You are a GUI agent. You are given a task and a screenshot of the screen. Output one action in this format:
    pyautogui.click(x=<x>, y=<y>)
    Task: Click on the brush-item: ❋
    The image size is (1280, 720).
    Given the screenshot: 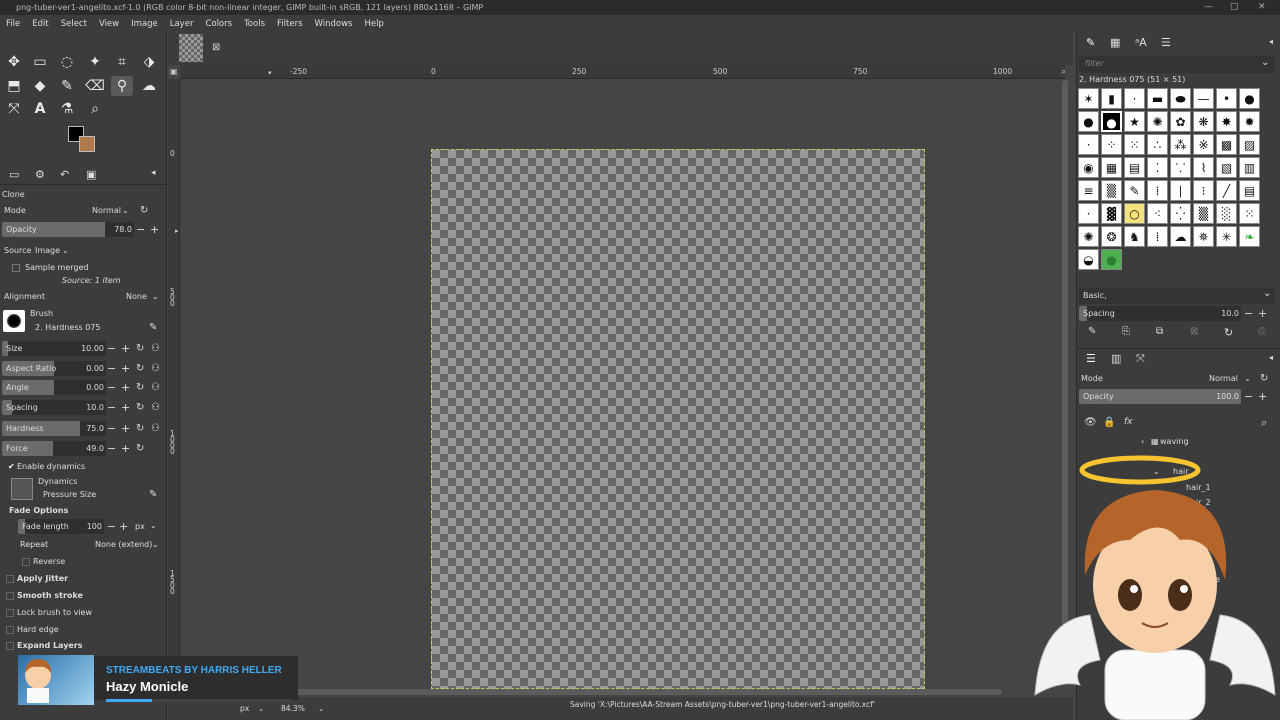 What is the action you would take?
    pyautogui.click(x=1203, y=121)
    